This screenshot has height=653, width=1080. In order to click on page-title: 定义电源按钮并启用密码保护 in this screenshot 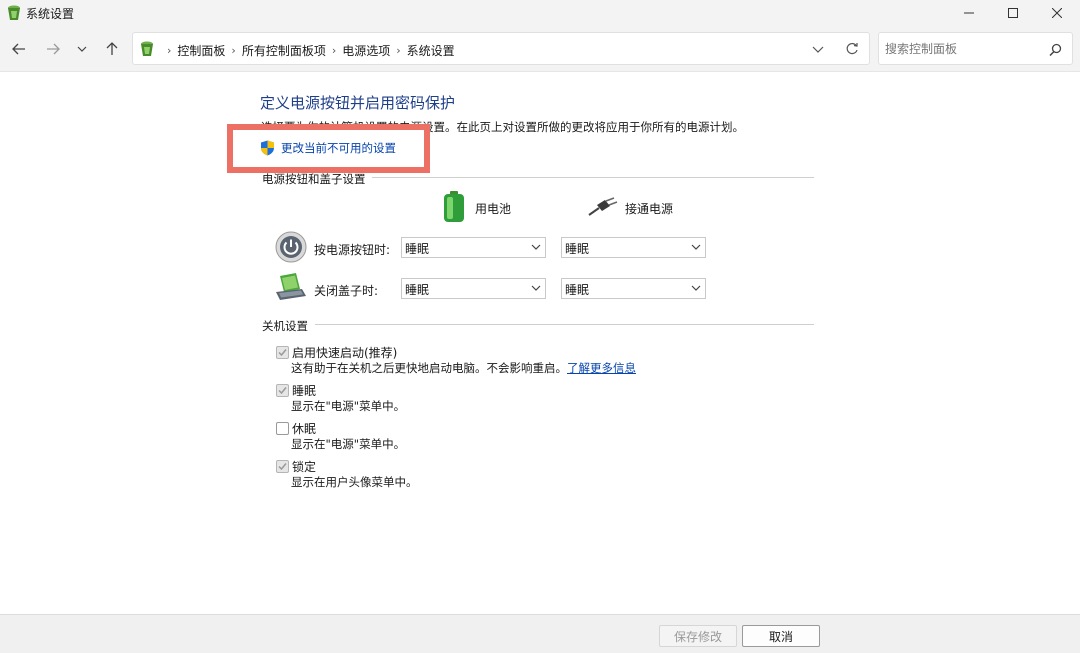, I will do `click(358, 103)`.